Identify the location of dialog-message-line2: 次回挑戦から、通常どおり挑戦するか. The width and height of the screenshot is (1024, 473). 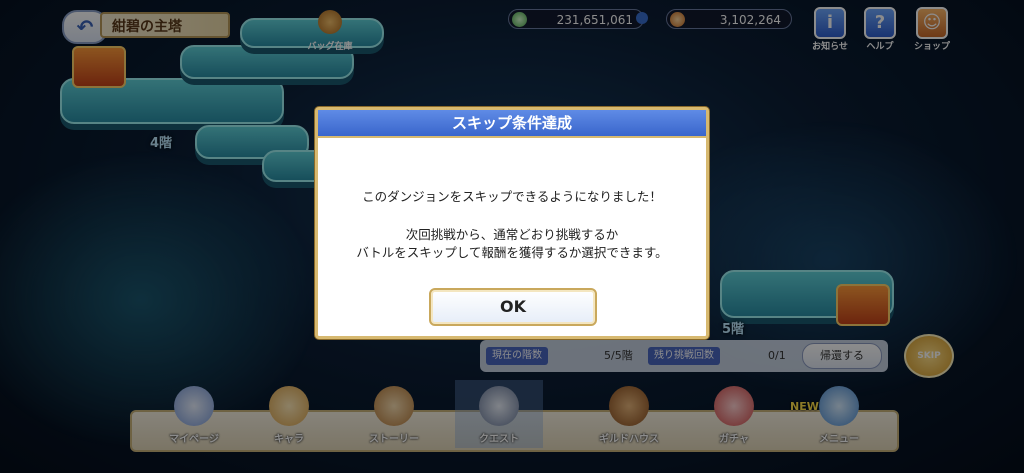
(512, 234).